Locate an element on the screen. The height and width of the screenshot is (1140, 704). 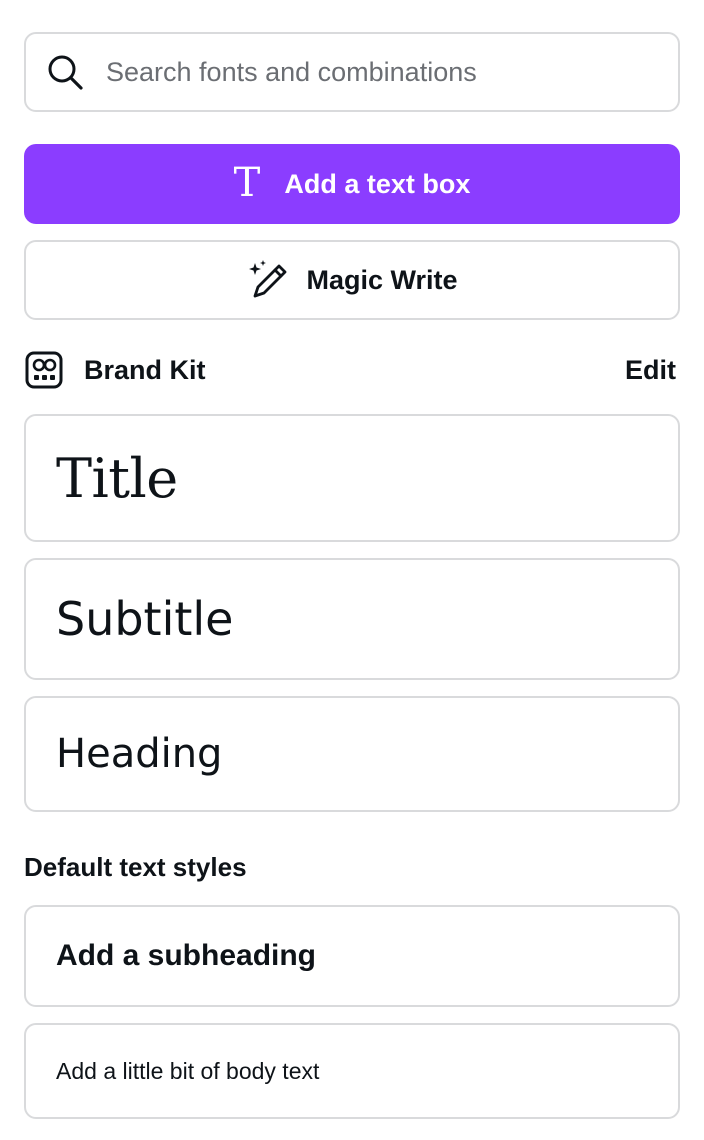
brand-heading-style: Heading is located at coordinates (352, 754).